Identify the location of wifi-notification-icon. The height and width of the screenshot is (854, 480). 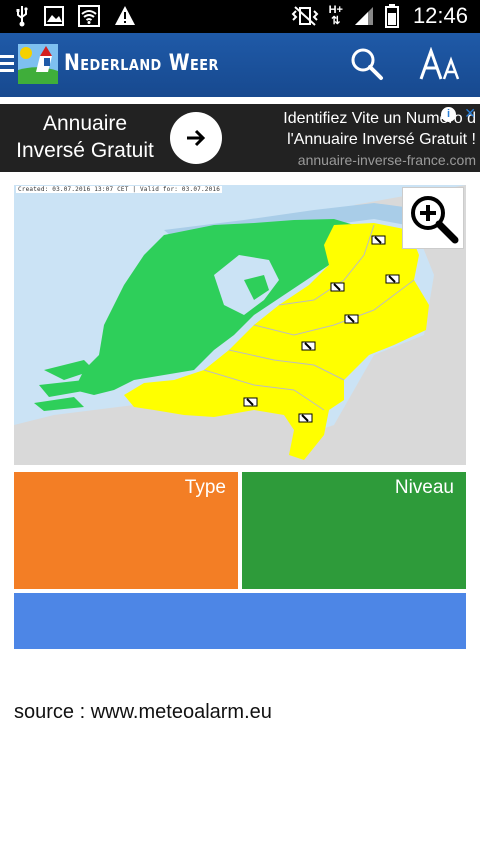
(89, 16).